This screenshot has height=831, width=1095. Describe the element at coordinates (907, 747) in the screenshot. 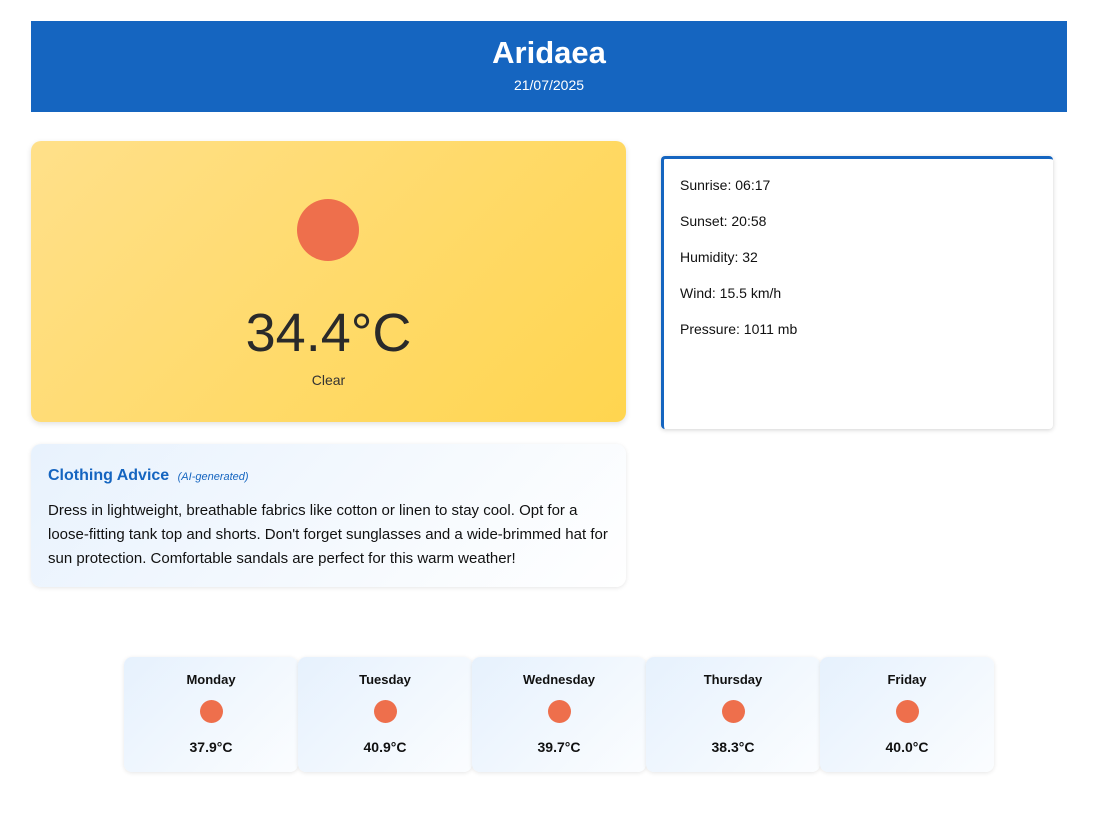

I see `forecast-temp: 40.0°C` at that location.